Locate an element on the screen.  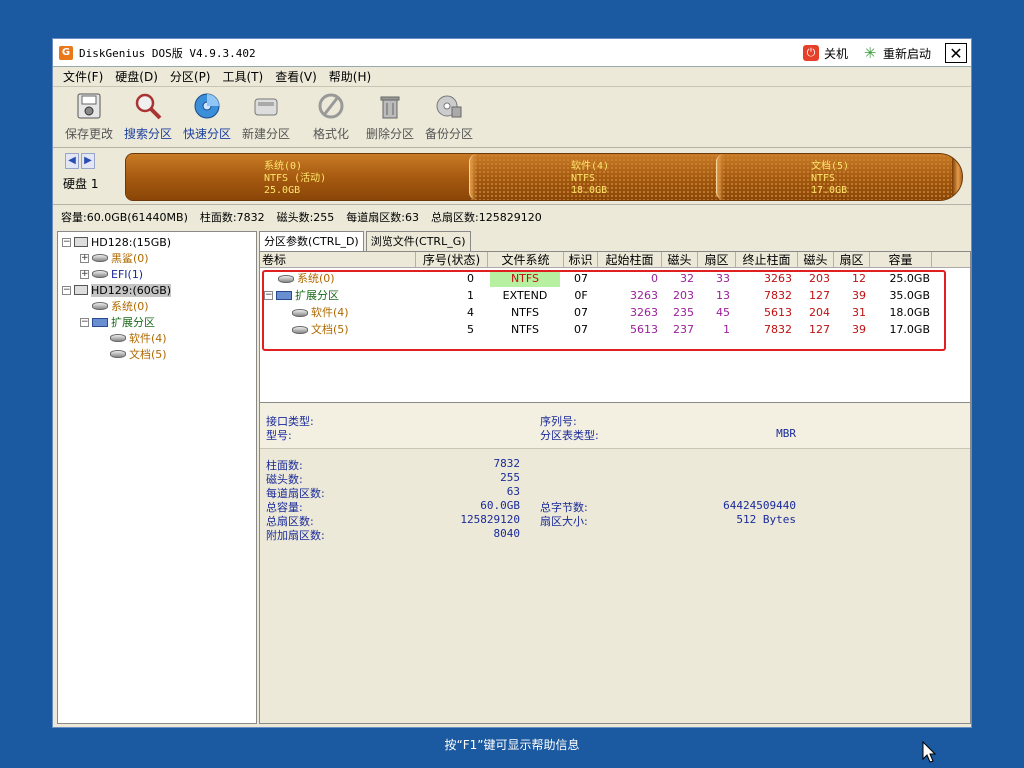
disk-capacity: 容量:60.0GB(61440MB) is located at coordinates (124, 217).